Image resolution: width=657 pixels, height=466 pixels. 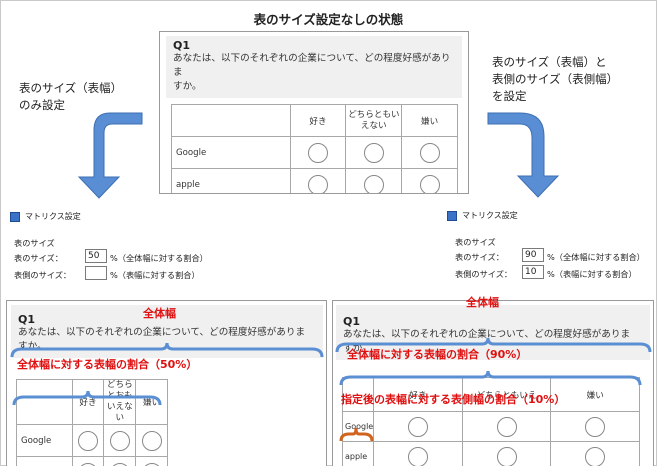 What do you see at coordinates (96, 273) in the screenshot?
I see `side-size-input` at bounding box center [96, 273].